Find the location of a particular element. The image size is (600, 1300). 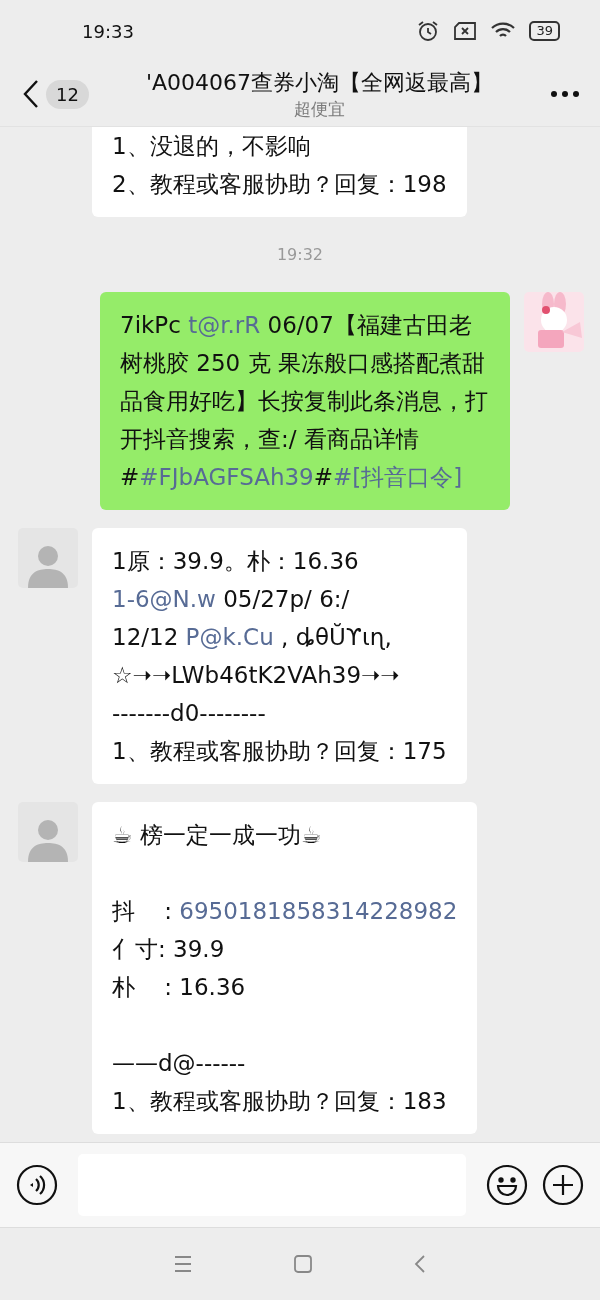

message-text: ☕ 榜一定一成一功☕ is located at coordinates (217, 835).